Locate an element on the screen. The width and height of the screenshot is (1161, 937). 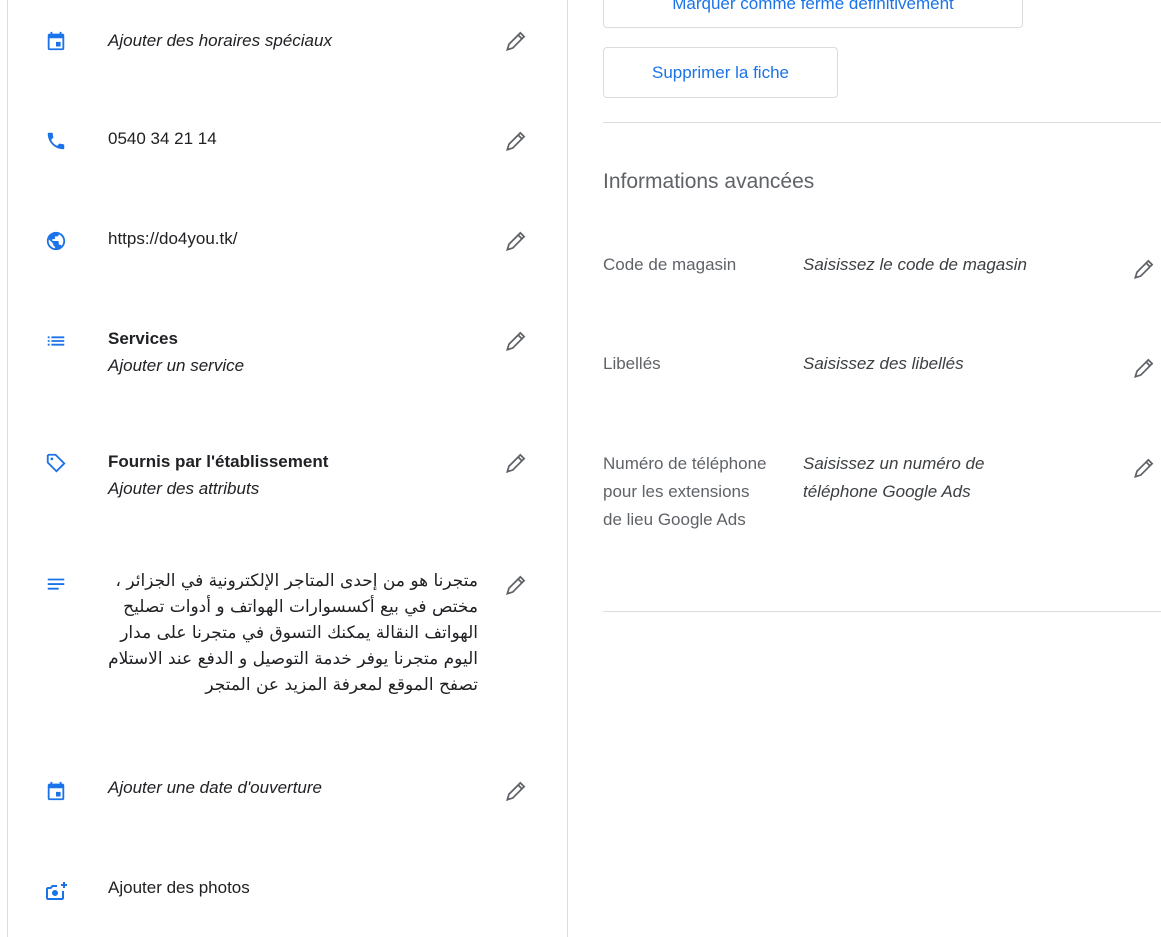
labels-value: Saisissez des libellés is located at coordinates (948, 364).